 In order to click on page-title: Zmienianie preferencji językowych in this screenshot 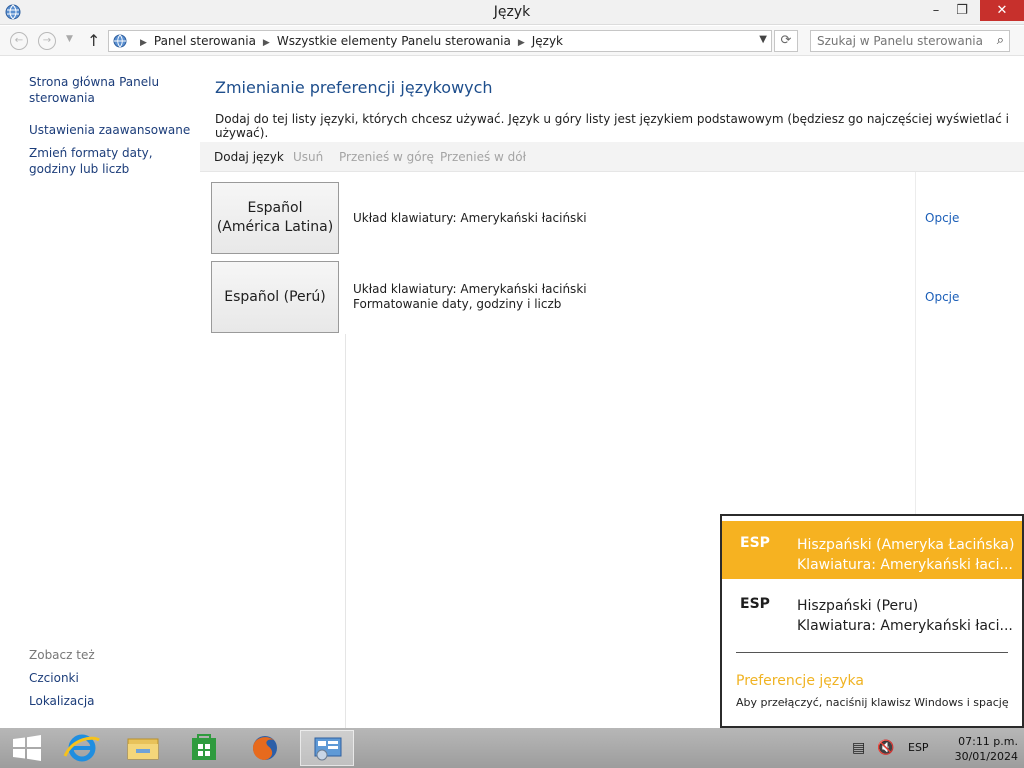, I will do `click(354, 87)`.